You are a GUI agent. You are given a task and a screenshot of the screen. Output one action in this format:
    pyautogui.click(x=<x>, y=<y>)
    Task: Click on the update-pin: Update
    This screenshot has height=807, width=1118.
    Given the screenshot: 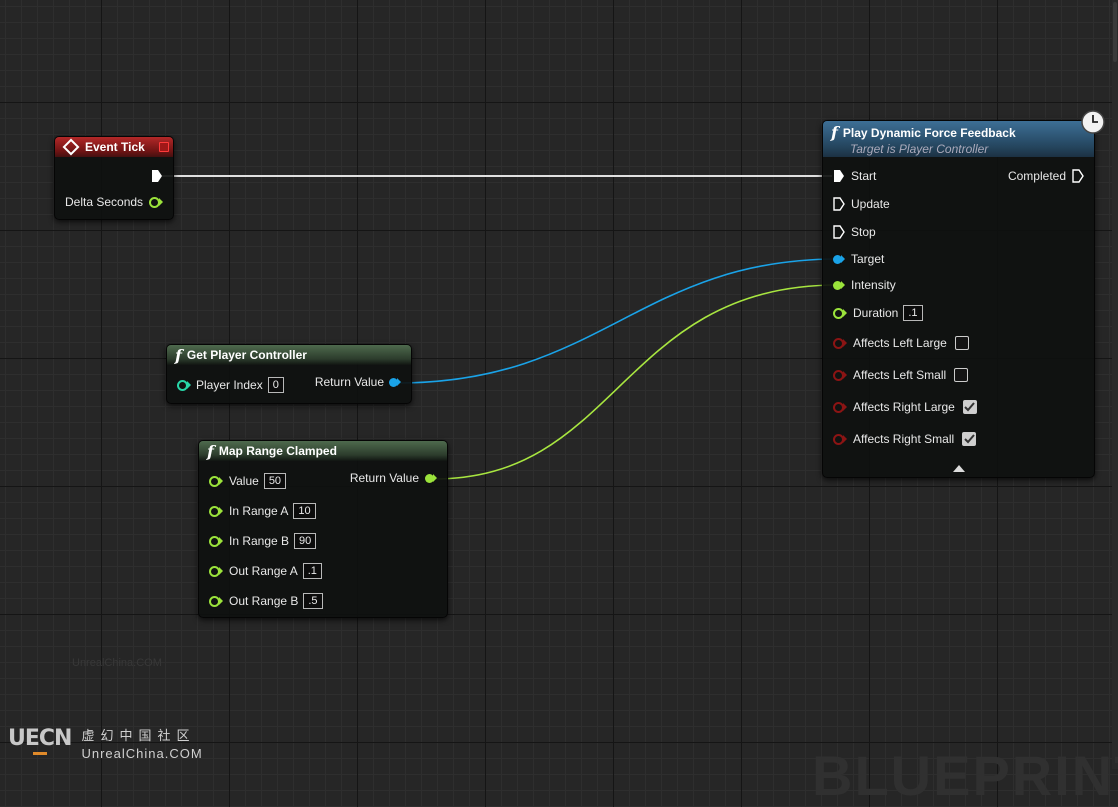 What is the action you would take?
    pyautogui.click(x=861, y=204)
    